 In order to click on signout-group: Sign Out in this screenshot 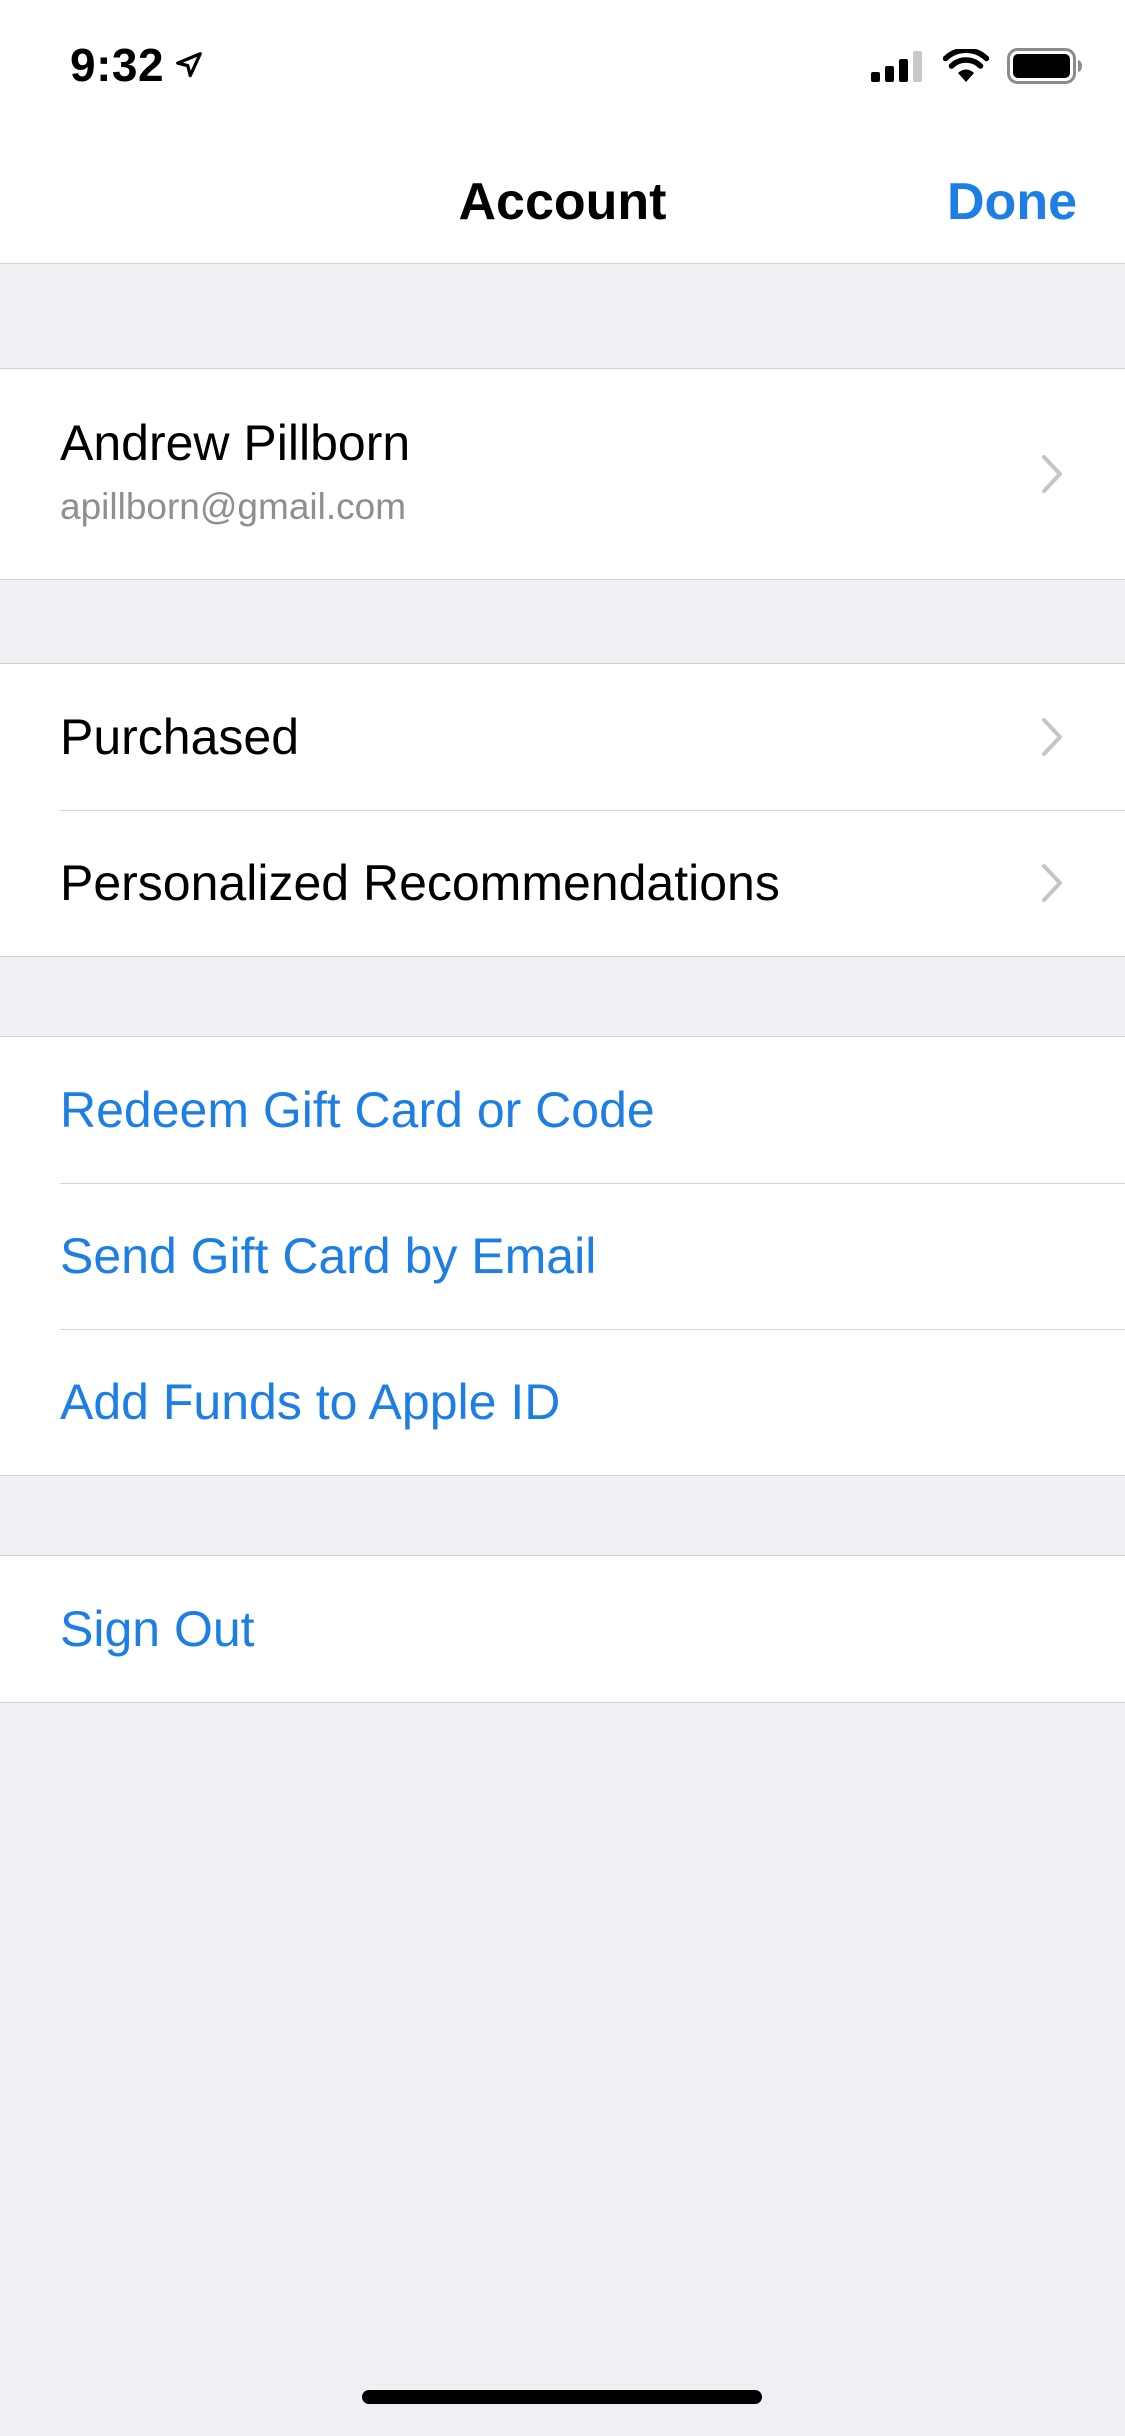, I will do `click(562, 1629)`.